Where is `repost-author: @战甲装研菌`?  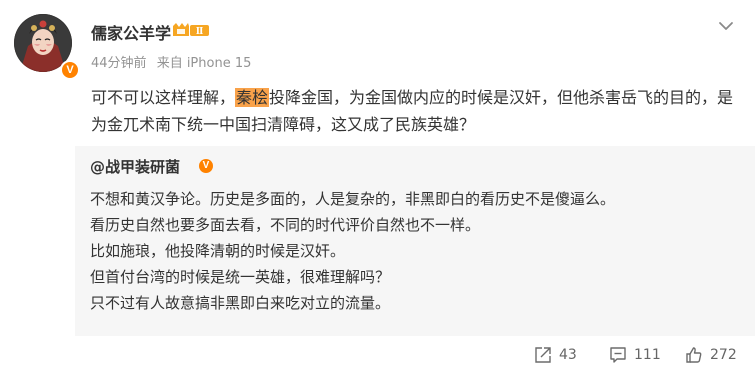 repost-author: @战甲装研菌 is located at coordinates (135, 166).